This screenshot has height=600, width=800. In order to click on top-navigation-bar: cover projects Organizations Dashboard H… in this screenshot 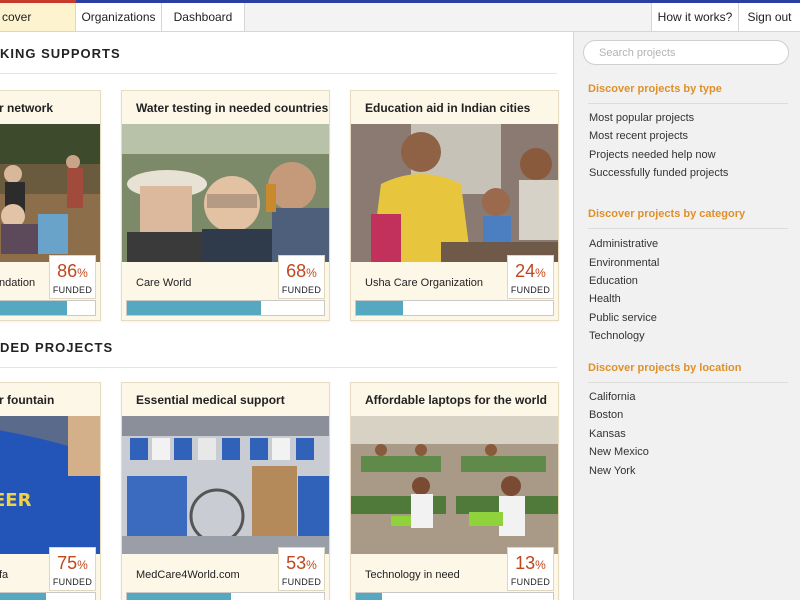, I will do `click(400, 26)`.